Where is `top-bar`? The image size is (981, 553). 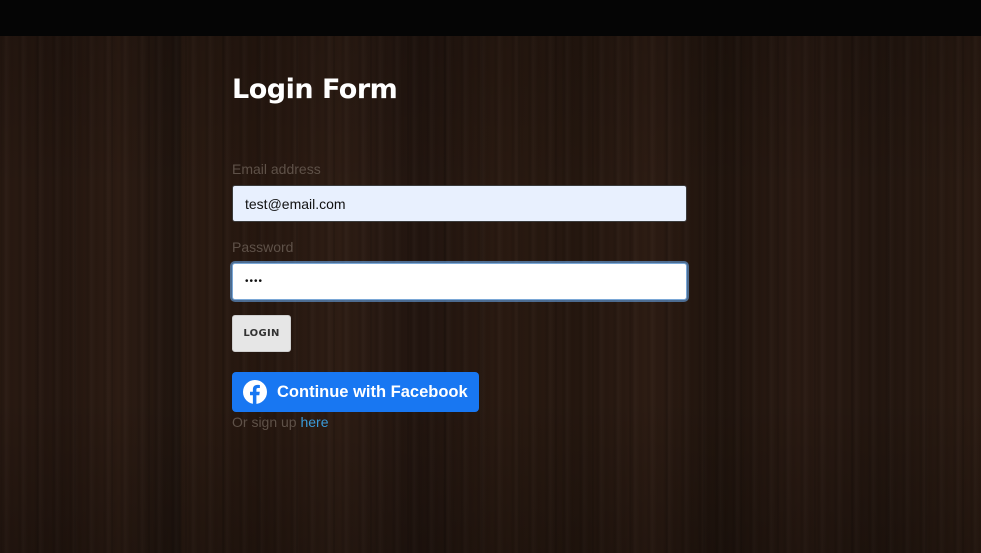 top-bar is located at coordinates (490, 18).